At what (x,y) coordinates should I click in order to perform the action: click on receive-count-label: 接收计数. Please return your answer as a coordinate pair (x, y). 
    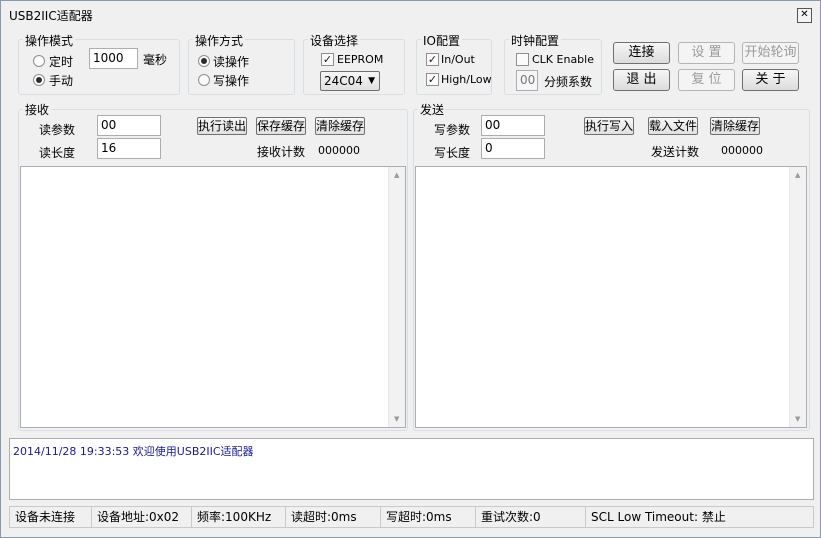
    Looking at the image, I should click on (281, 152).